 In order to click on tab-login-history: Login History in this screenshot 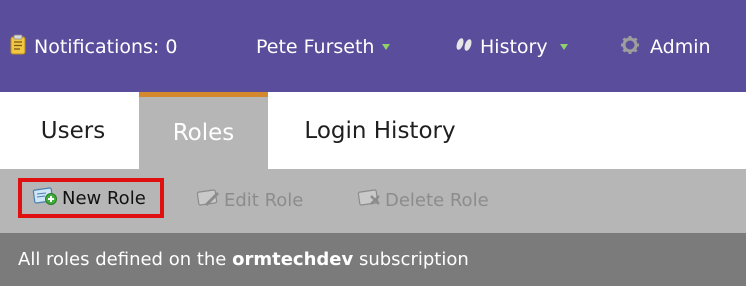, I will do `click(380, 130)`.